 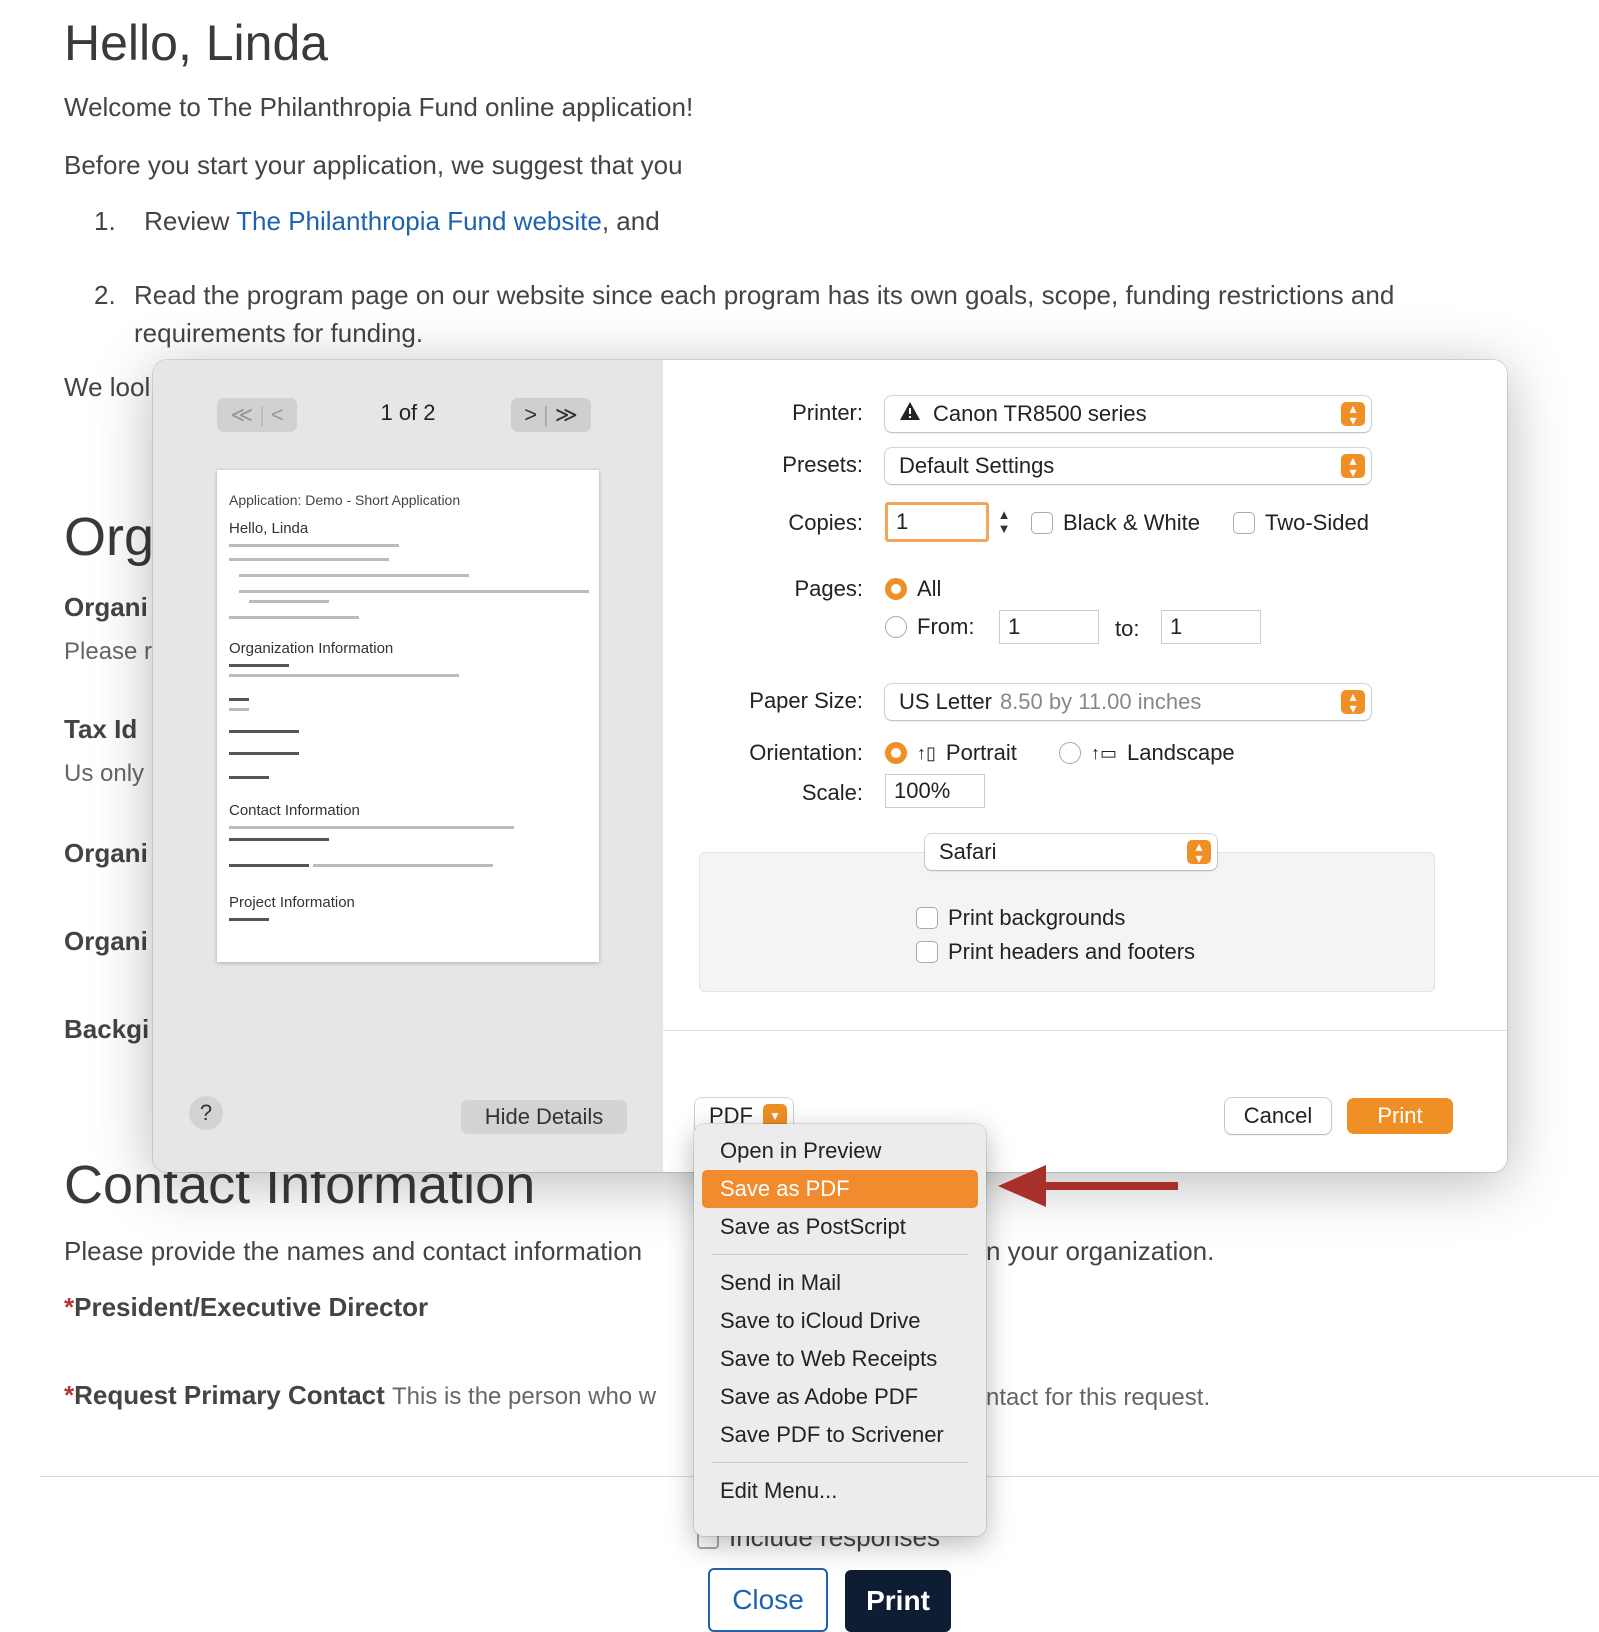 What do you see at coordinates (106, 853) in the screenshot?
I see `org-website-label: Organi` at bounding box center [106, 853].